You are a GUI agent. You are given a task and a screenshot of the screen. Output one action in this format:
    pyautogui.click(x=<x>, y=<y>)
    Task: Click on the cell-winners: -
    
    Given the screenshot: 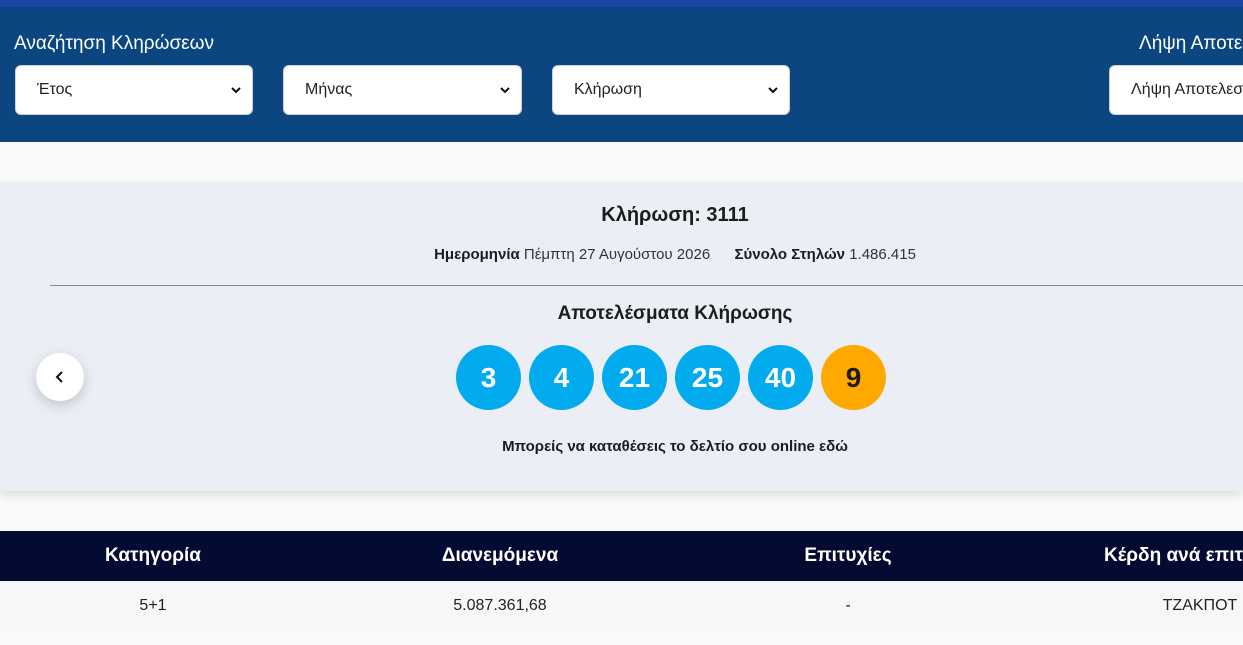 What is the action you would take?
    pyautogui.click(x=848, y=605)
    